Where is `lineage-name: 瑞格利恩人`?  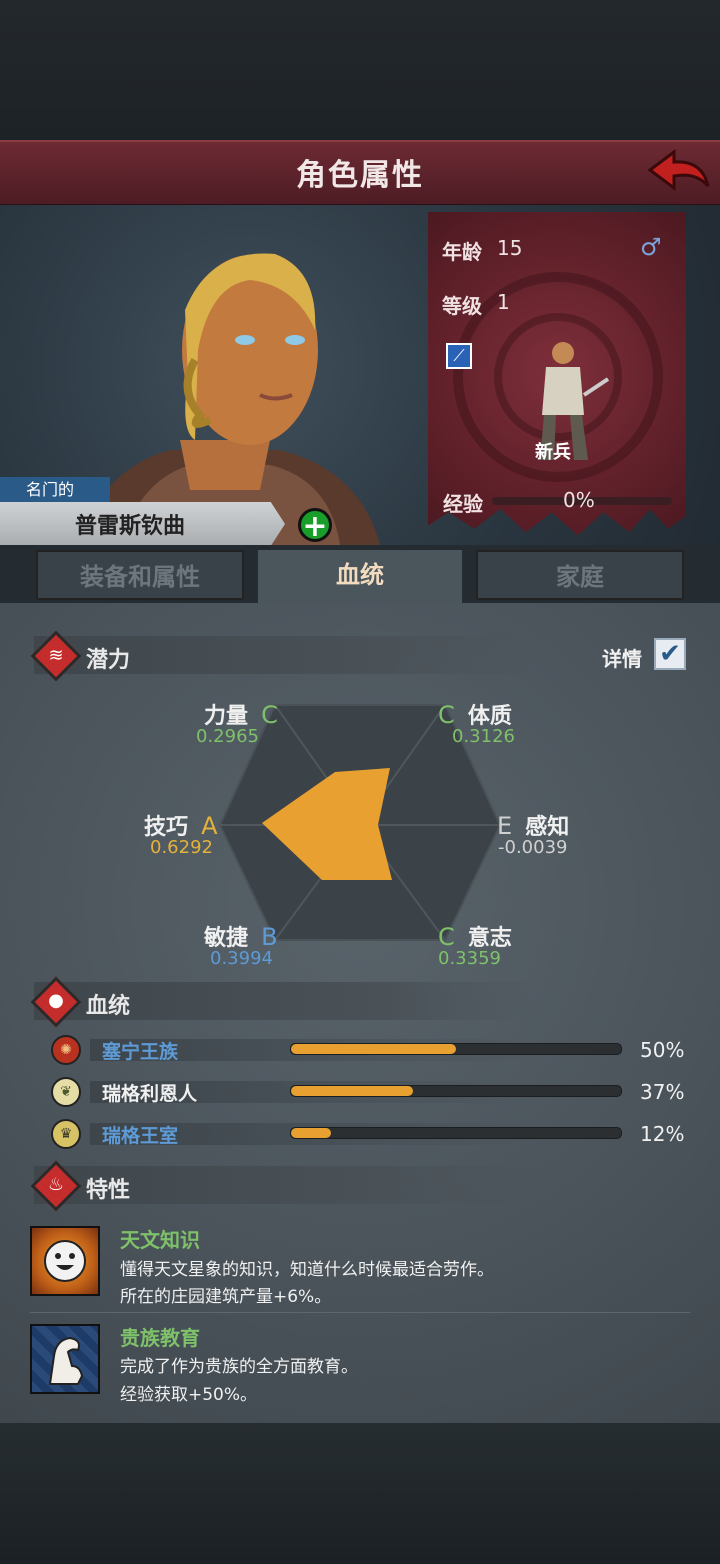
lineage-name: 瑞格利恩人 is located at coordinates (150, 1094).